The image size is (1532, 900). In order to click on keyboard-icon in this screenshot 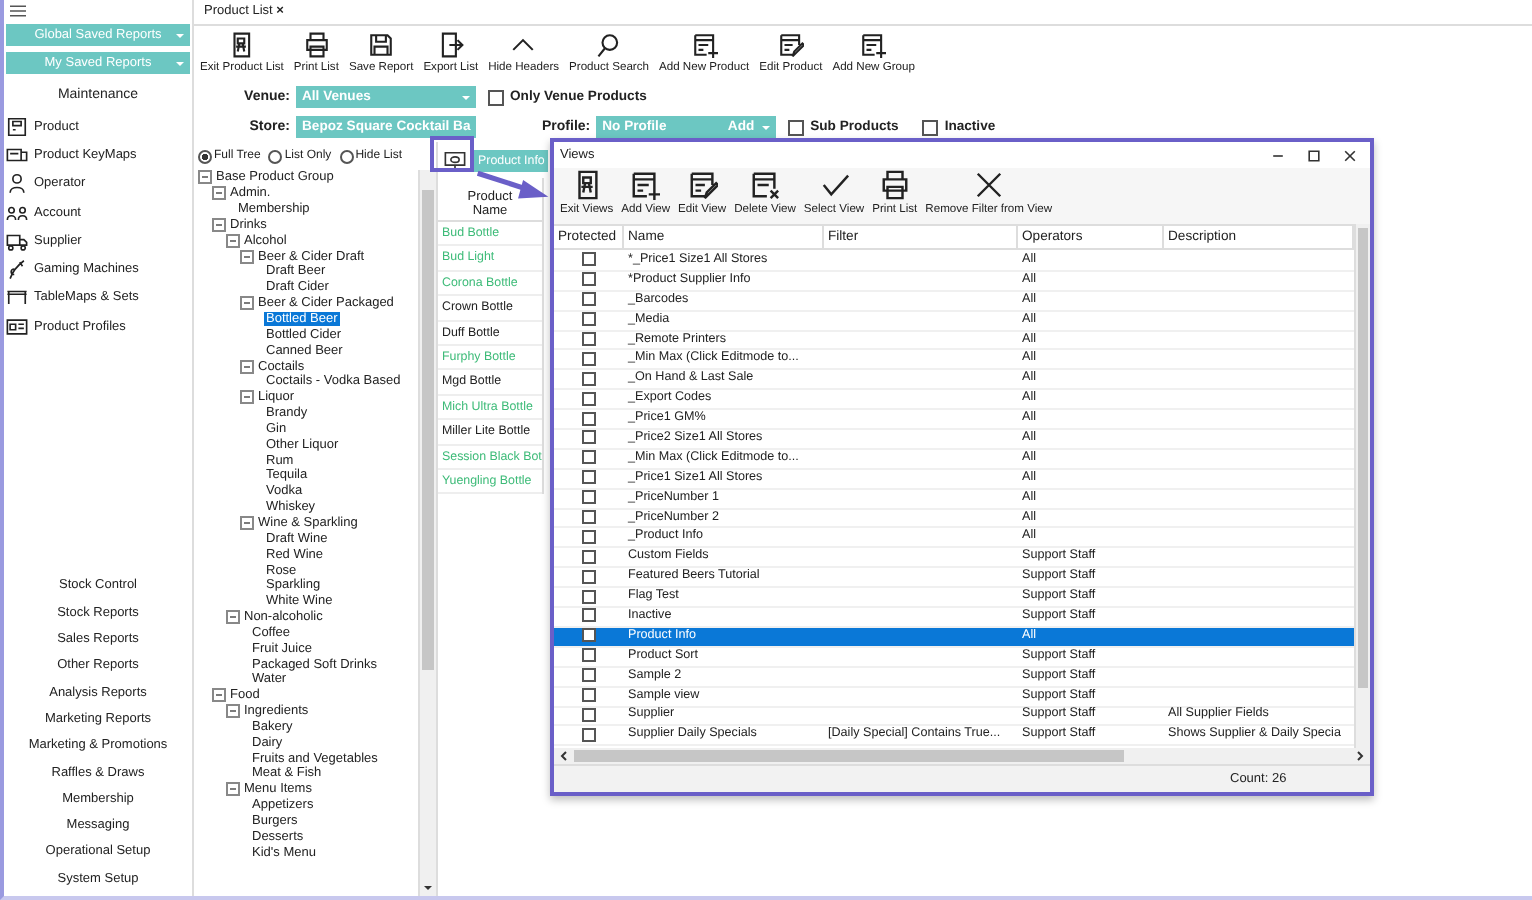, I will do `click(17, 154)`.